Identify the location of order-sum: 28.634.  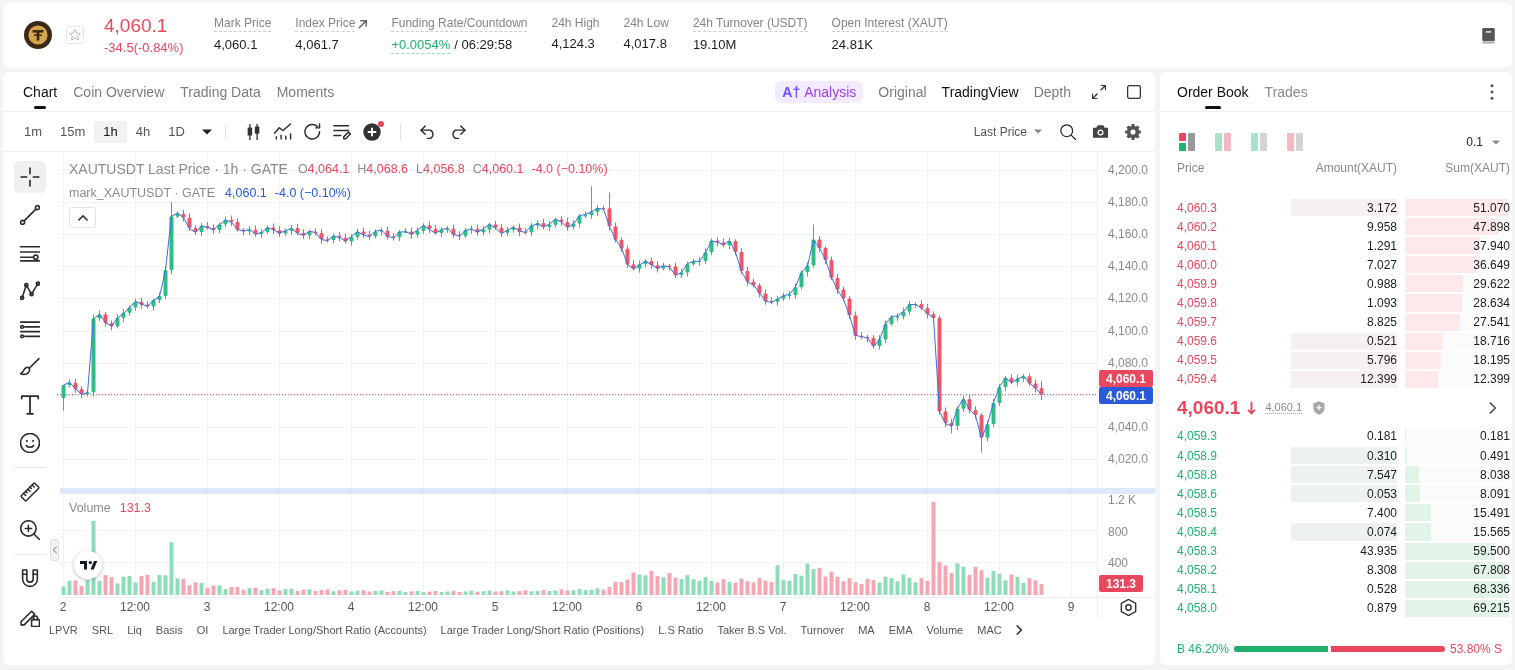
(1491, 303).